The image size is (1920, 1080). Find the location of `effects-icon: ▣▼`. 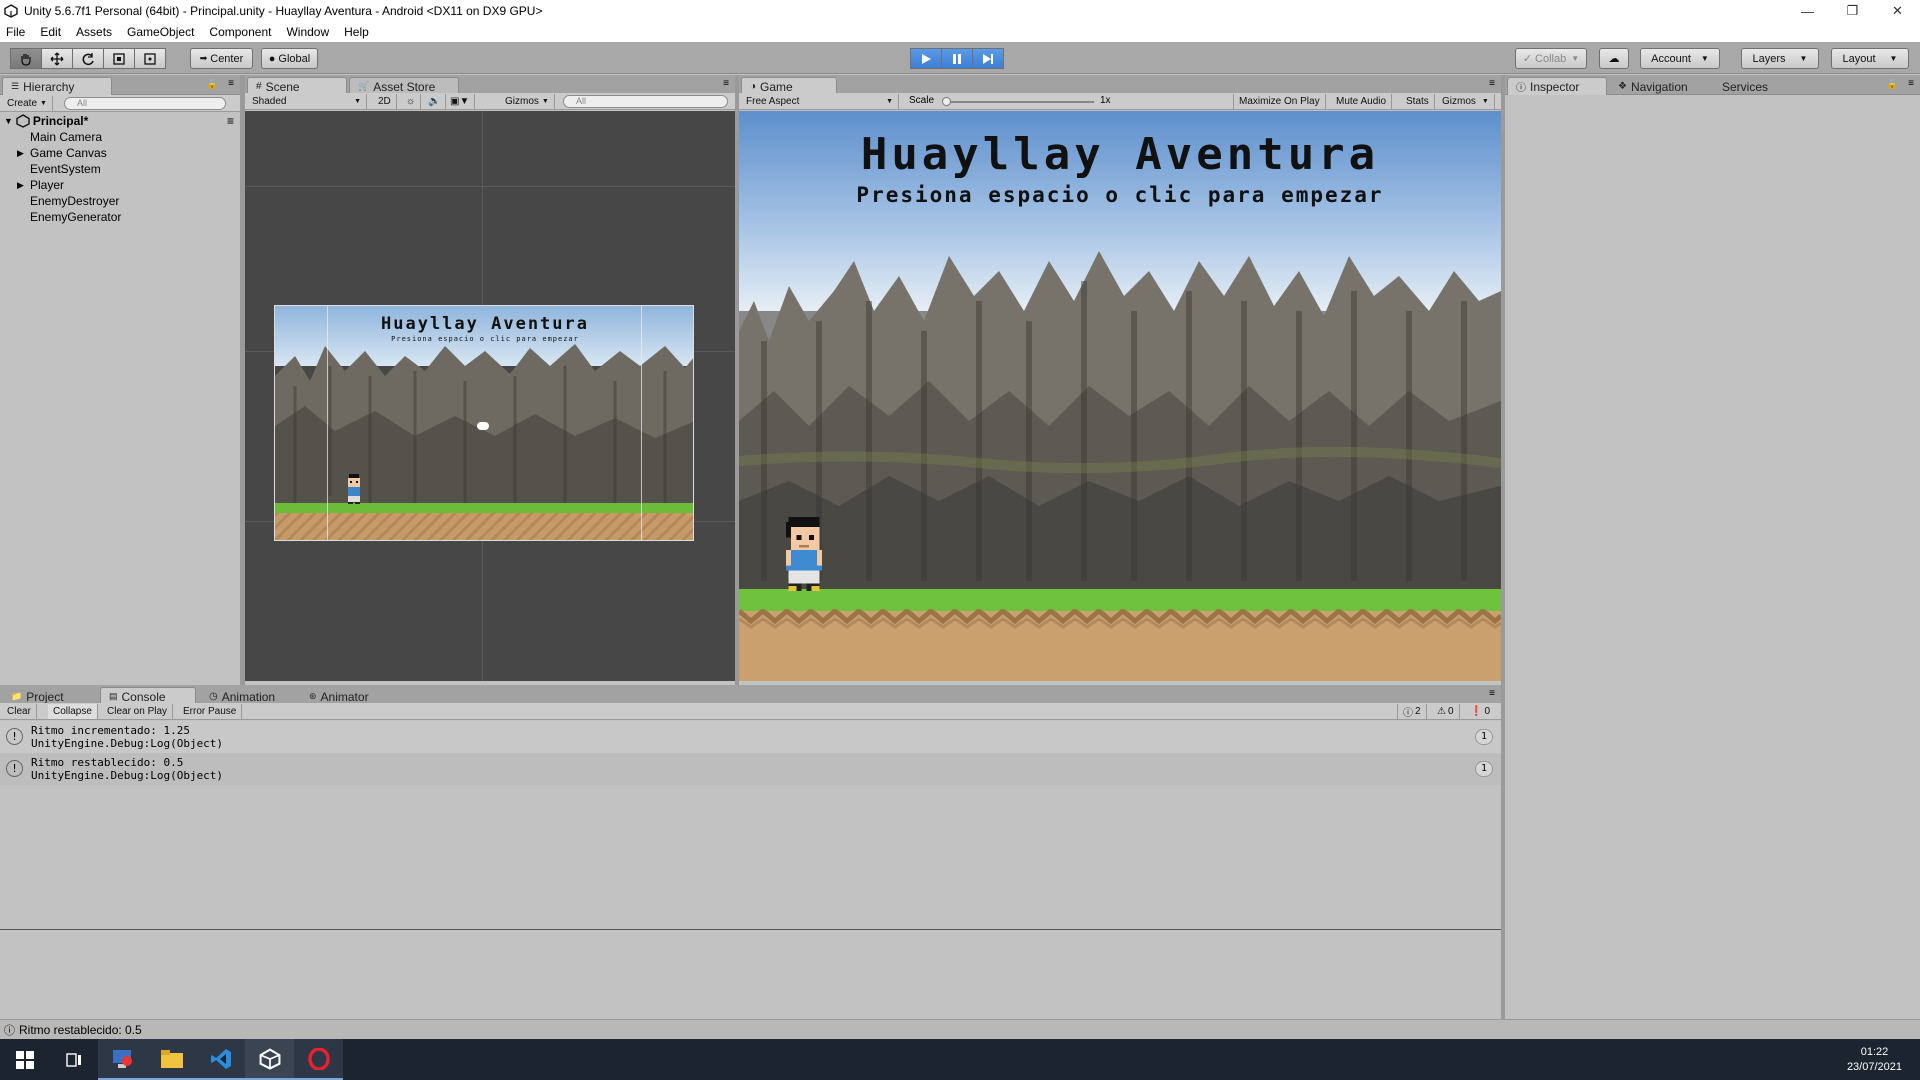

effects-icon: ▣▼ is located at coordinates (460, 101).